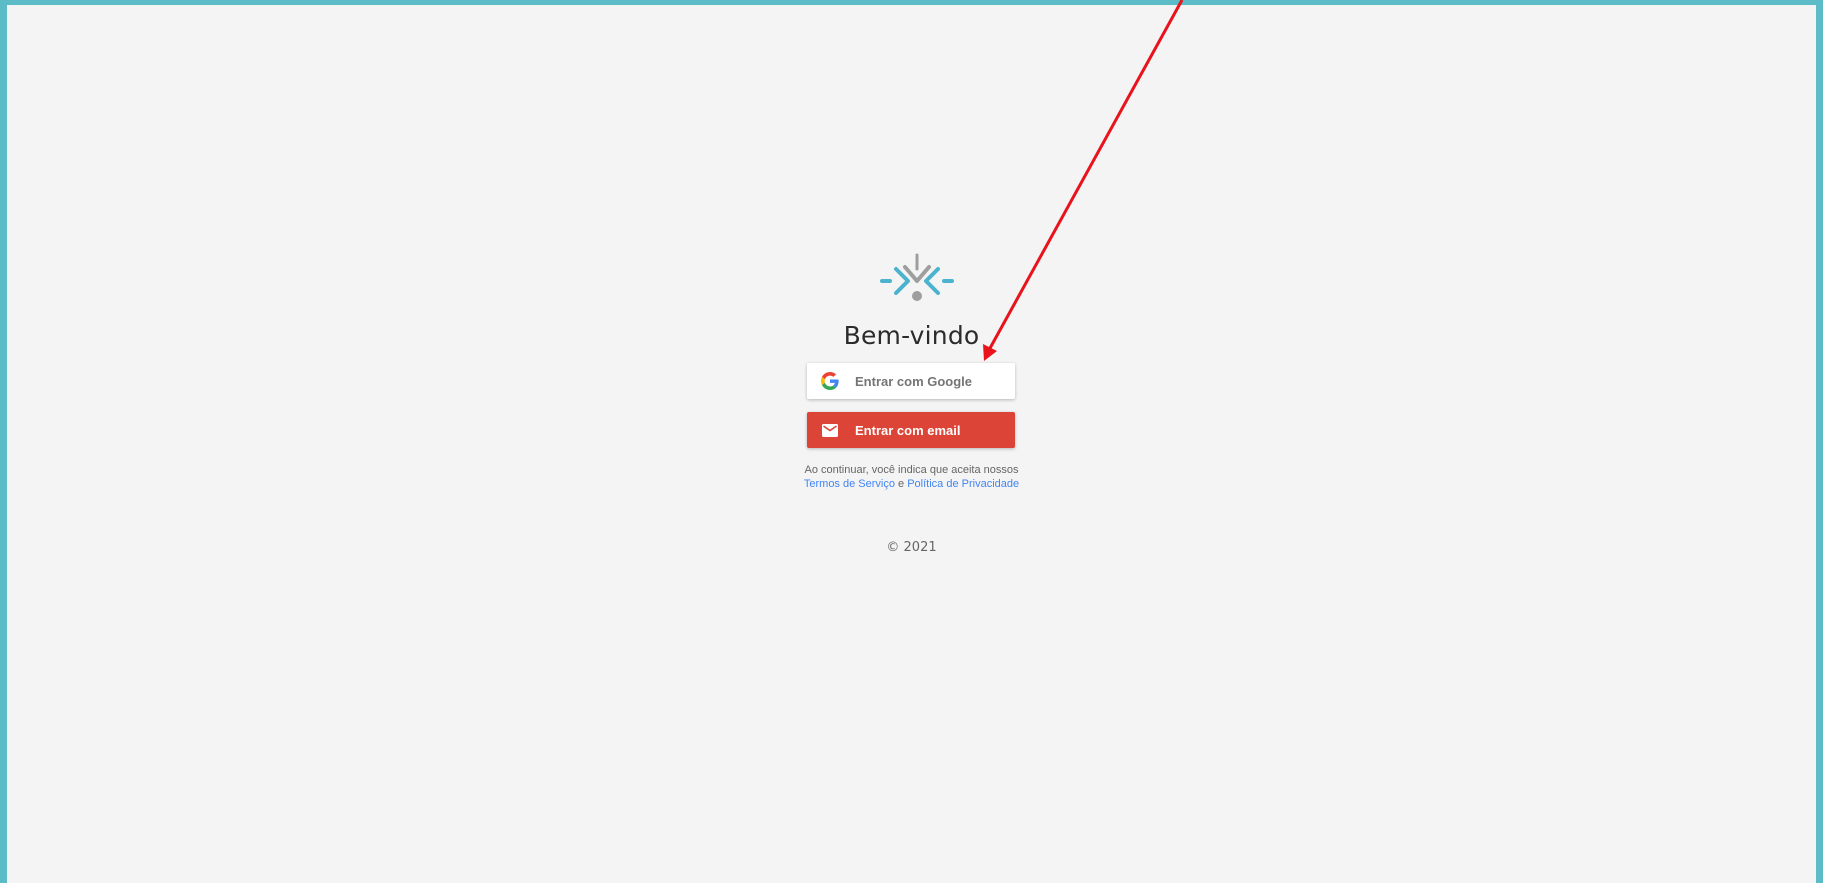 Image resolution: width=1823 pixels, height=883 pixels. Describe the element at coordinates (830, 430) in the screenshot. I see `envelope-icon` at that location.